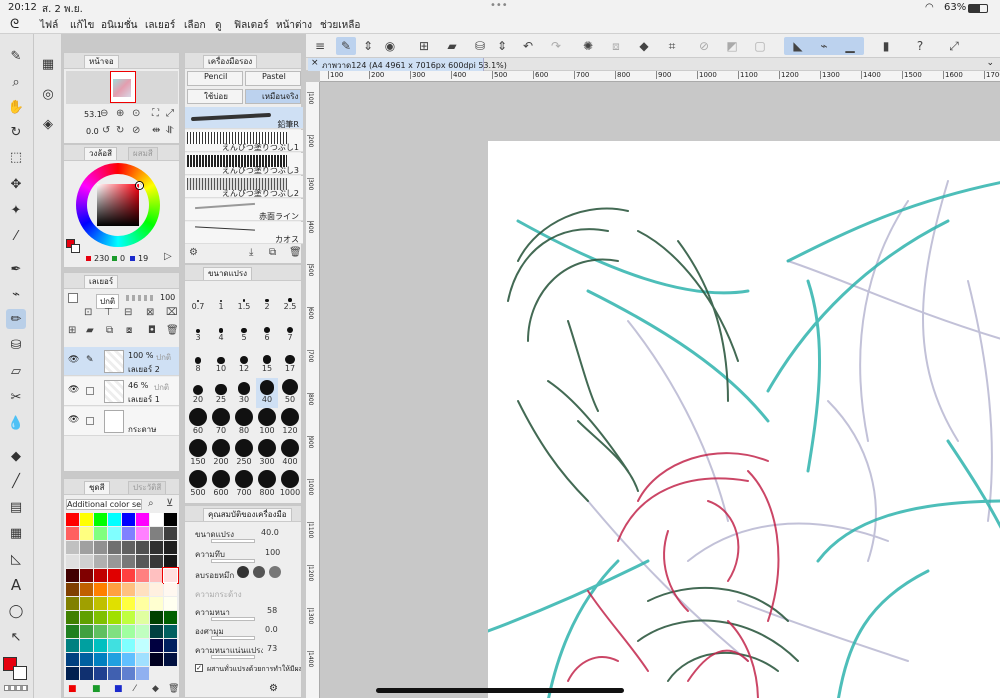 This screenshot has height=698, width=1000. I want to click on flip-vertical-icon: ⥯, so click(169, 130).